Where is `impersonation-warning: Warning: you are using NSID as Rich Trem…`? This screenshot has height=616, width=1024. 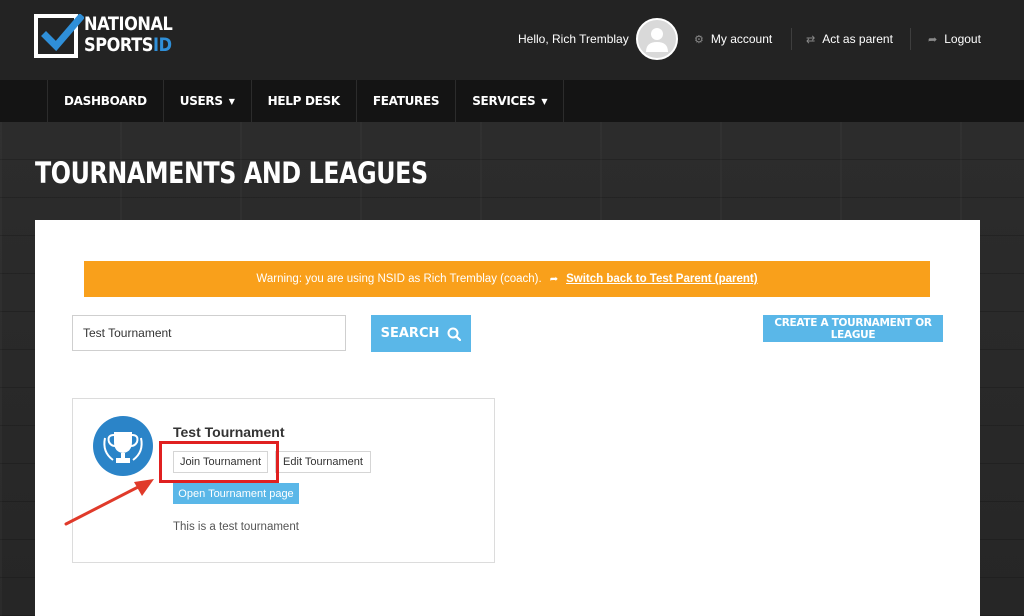 impersonation-warning: Warning: you are using NSID as Rich Trem… is located at coordinates (507, 279).